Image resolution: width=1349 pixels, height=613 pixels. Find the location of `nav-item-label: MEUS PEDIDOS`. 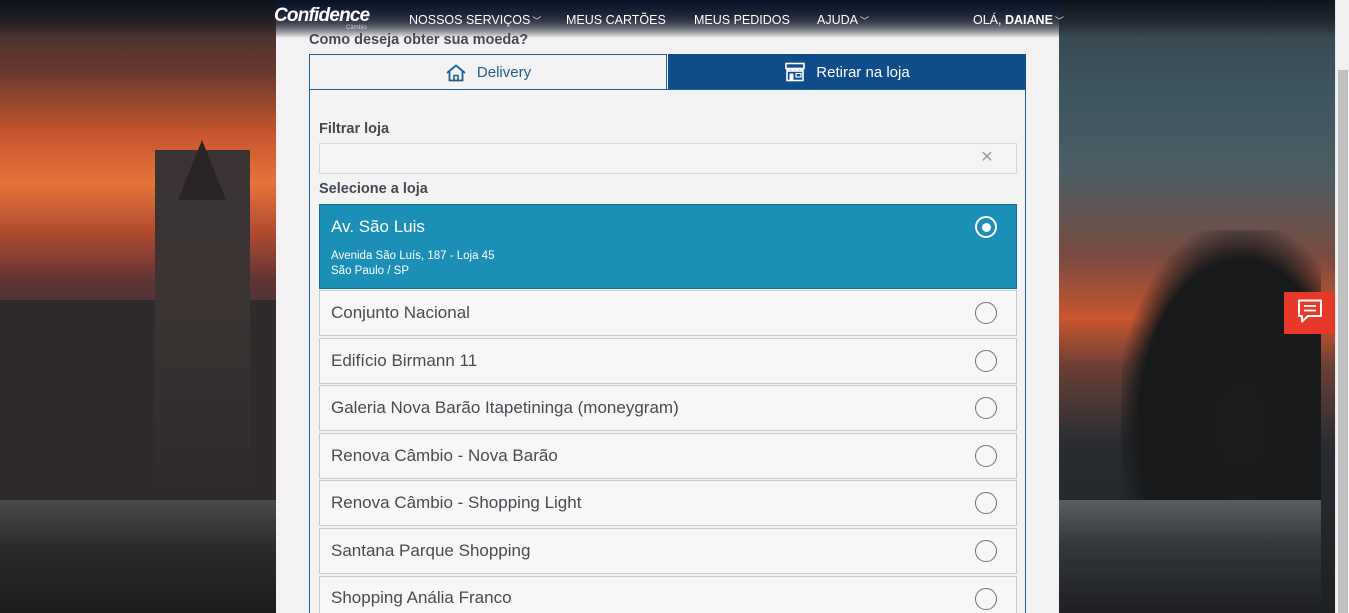

nav-item-label: MEUS PEDIDOS is located at coordinates (742, 20).